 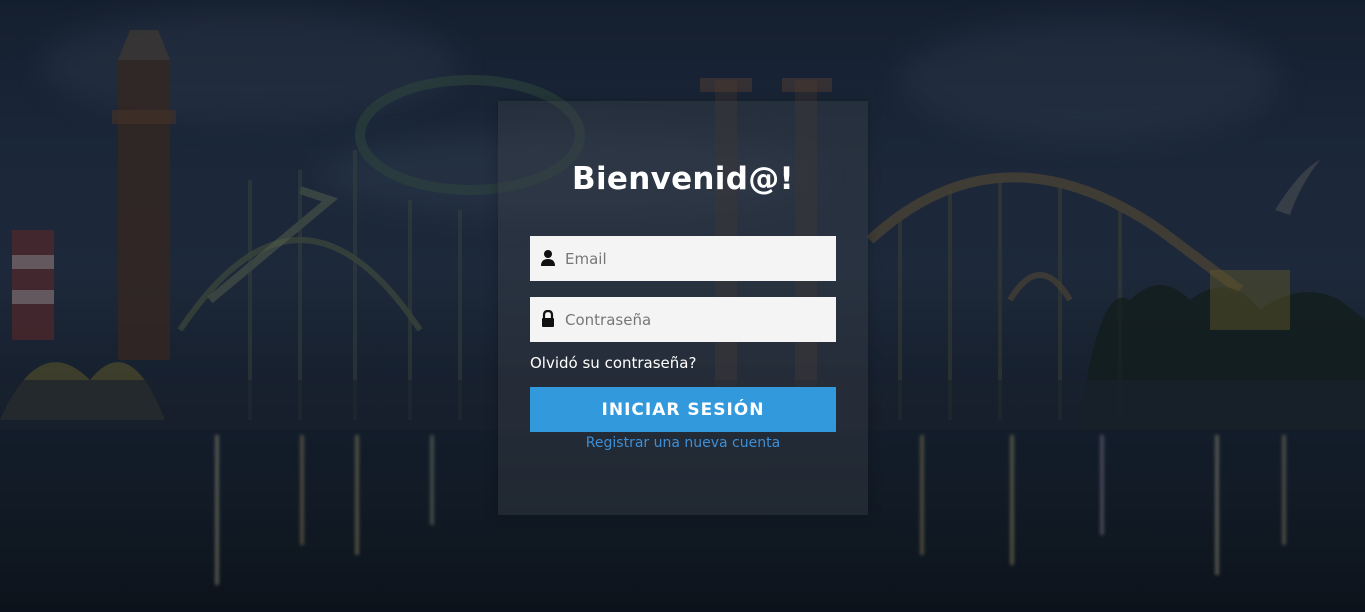 I want to click on register-link: Registrar una nueva cuenta, so click(x=683, y=443).